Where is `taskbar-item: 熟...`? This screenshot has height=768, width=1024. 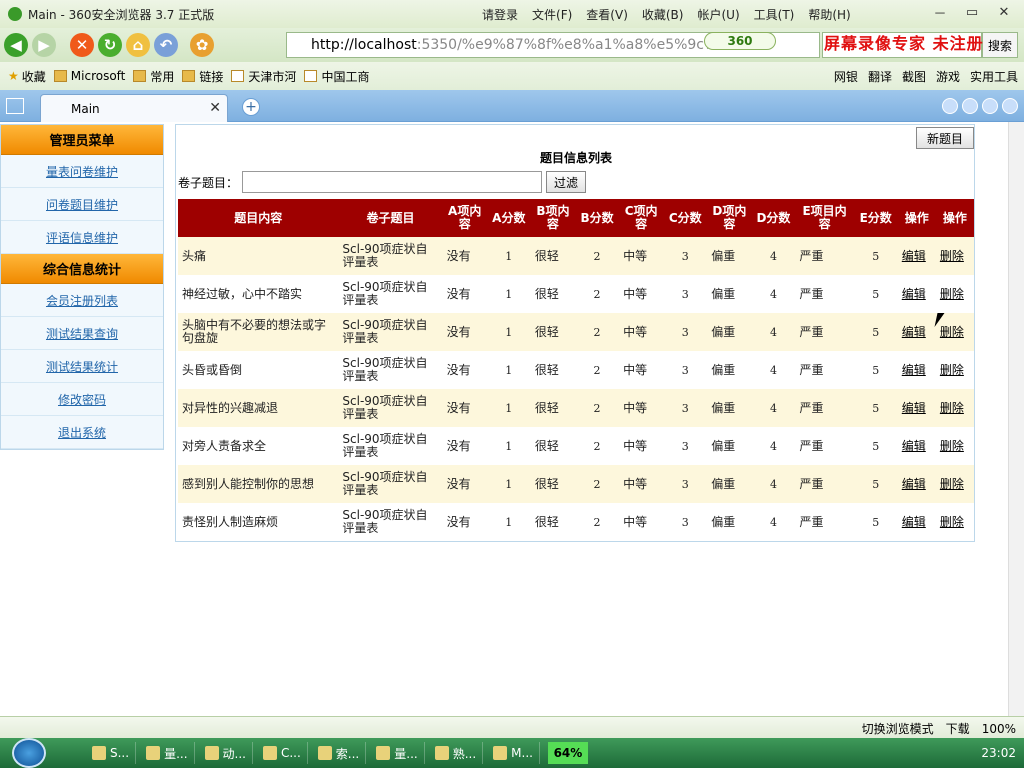 taskbar-item: 熟... is located at coordinates (456, 753).